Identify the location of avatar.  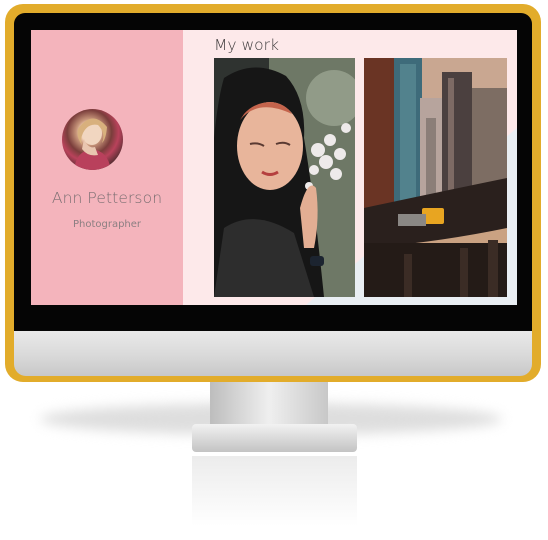
(92, 139).